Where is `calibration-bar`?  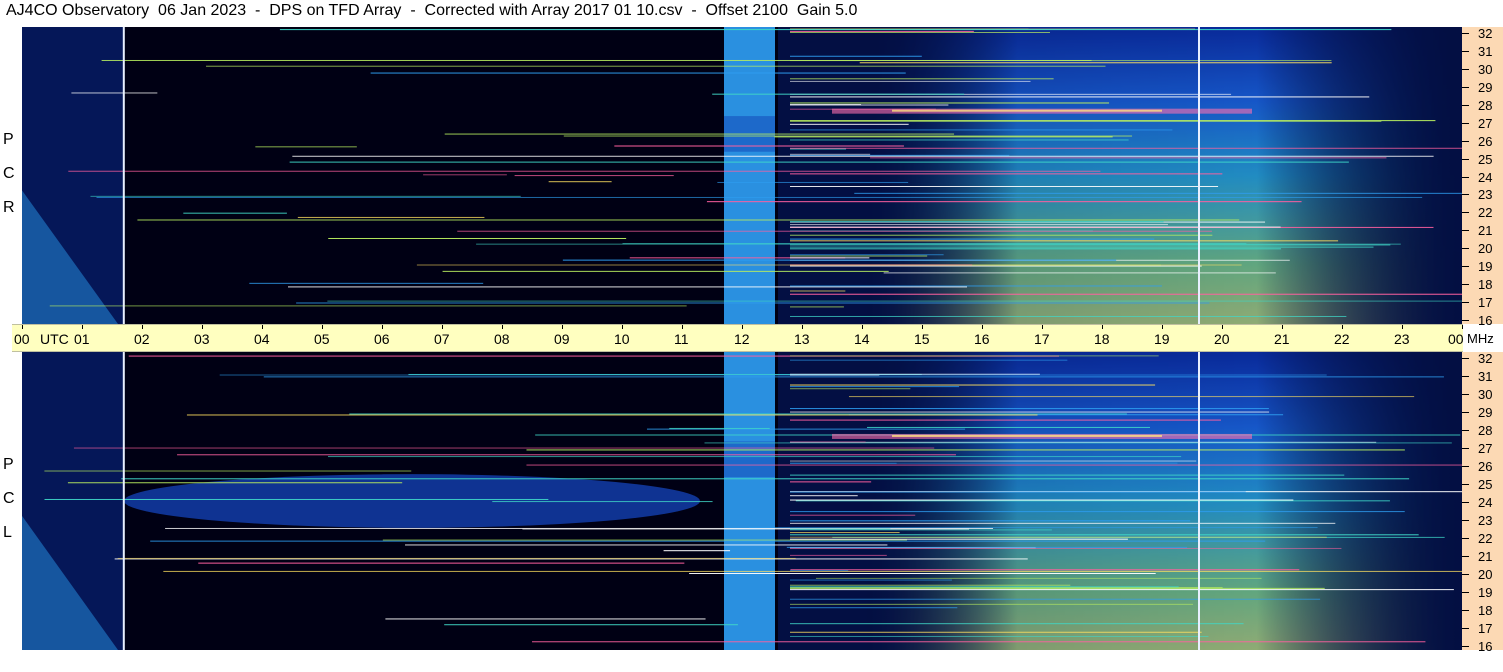 calibration-bar is located at coordinates (749, 175).